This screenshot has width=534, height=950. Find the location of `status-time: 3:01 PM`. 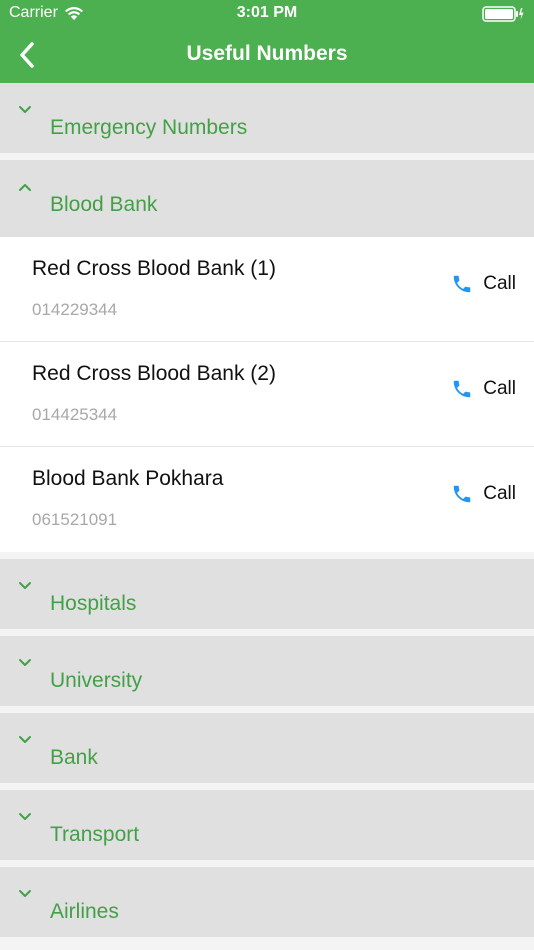

status-time: 3:01 PM is located at coordinates (267, 12).